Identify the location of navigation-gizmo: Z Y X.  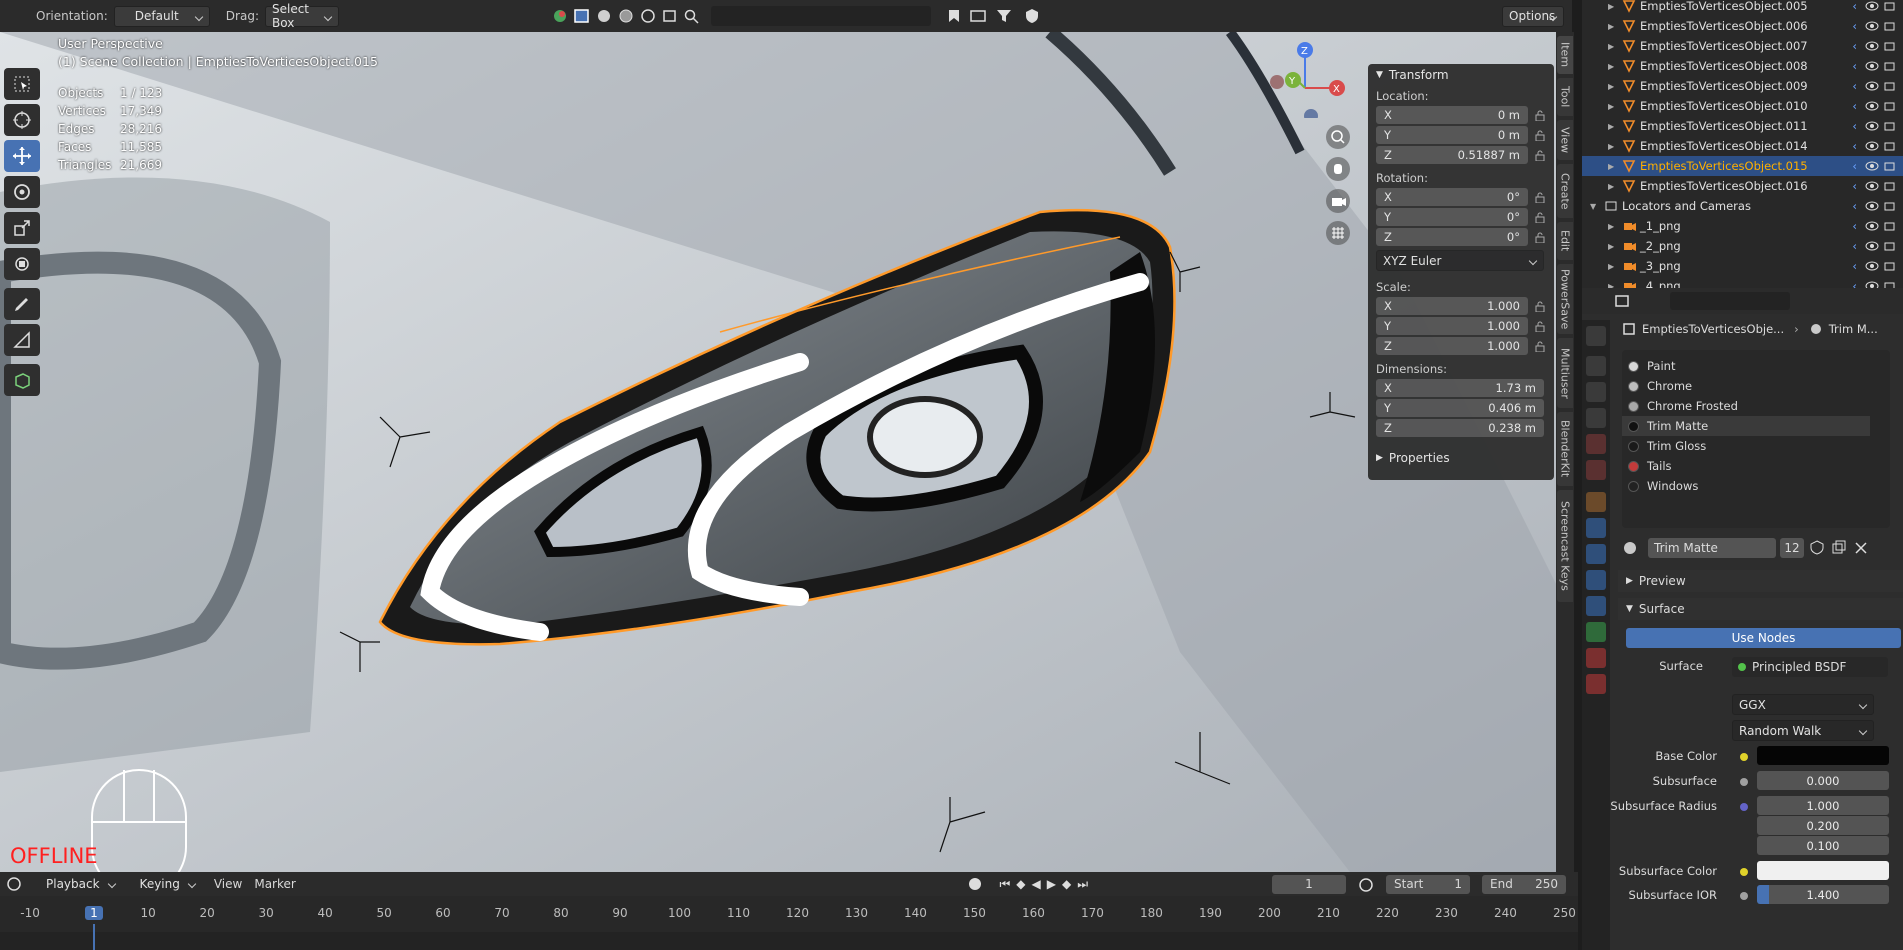
(1305, 80).